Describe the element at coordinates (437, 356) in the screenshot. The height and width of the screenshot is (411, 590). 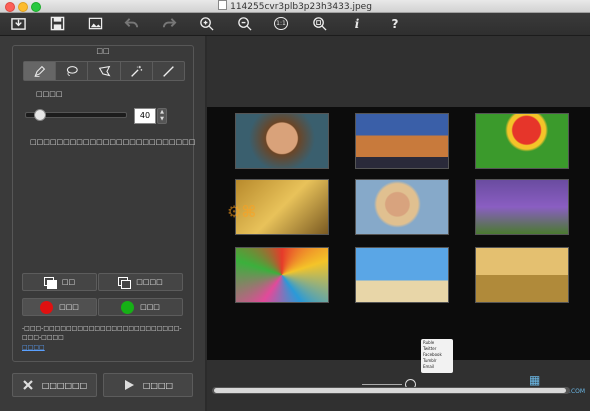
I see `share-popup: Ruble Twitter Facebook Tumblr Email` at that location.